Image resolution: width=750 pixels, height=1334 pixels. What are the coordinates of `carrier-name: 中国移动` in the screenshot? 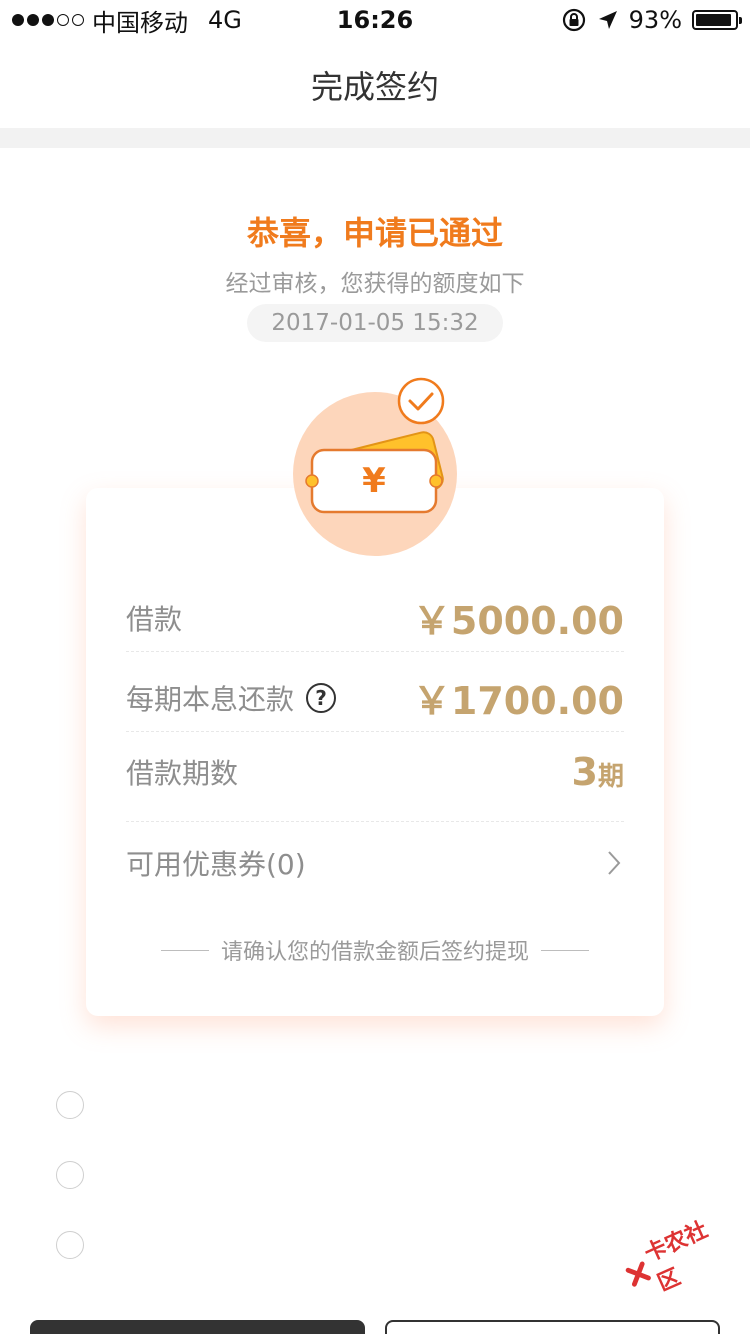 It's located at (140, 22).